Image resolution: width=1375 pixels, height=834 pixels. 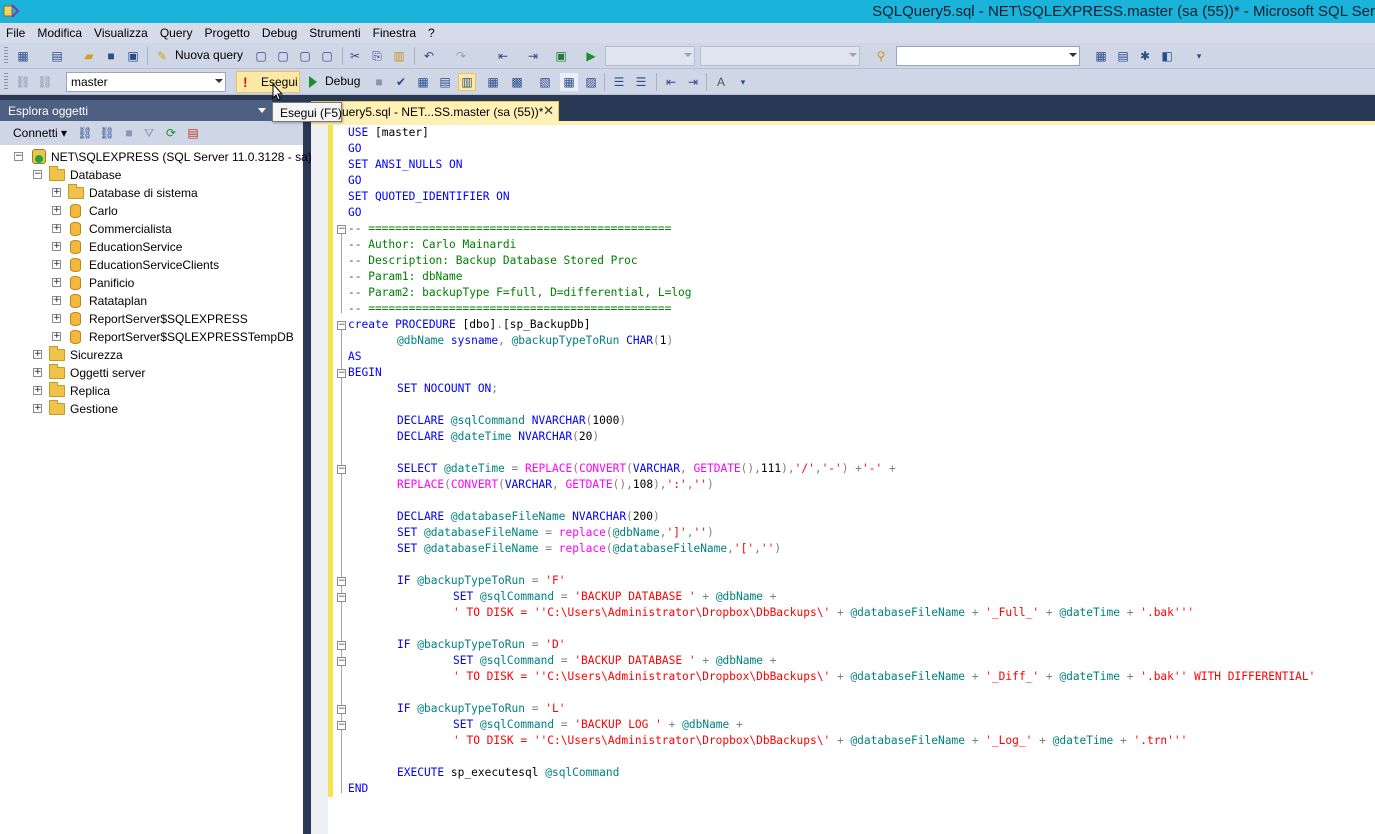 What do you see at coordinates (988, 56) in the screenshot?
I see `find-combo` at bounding box center [988, 56].